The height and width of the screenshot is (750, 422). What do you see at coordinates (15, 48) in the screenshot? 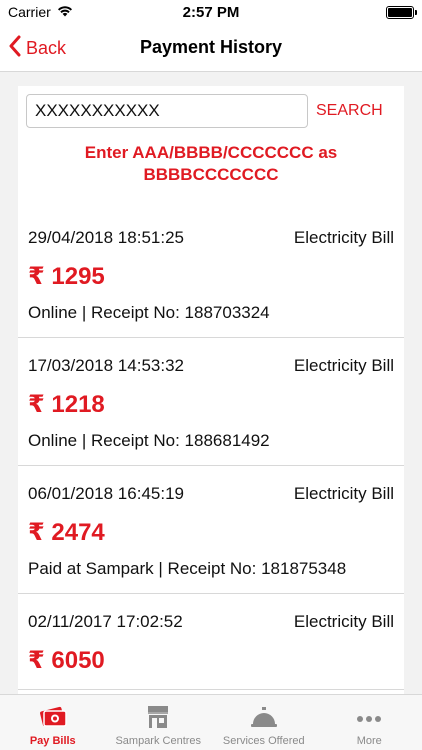
I see `chevron-left-icon` at bounding box center [15, 48].